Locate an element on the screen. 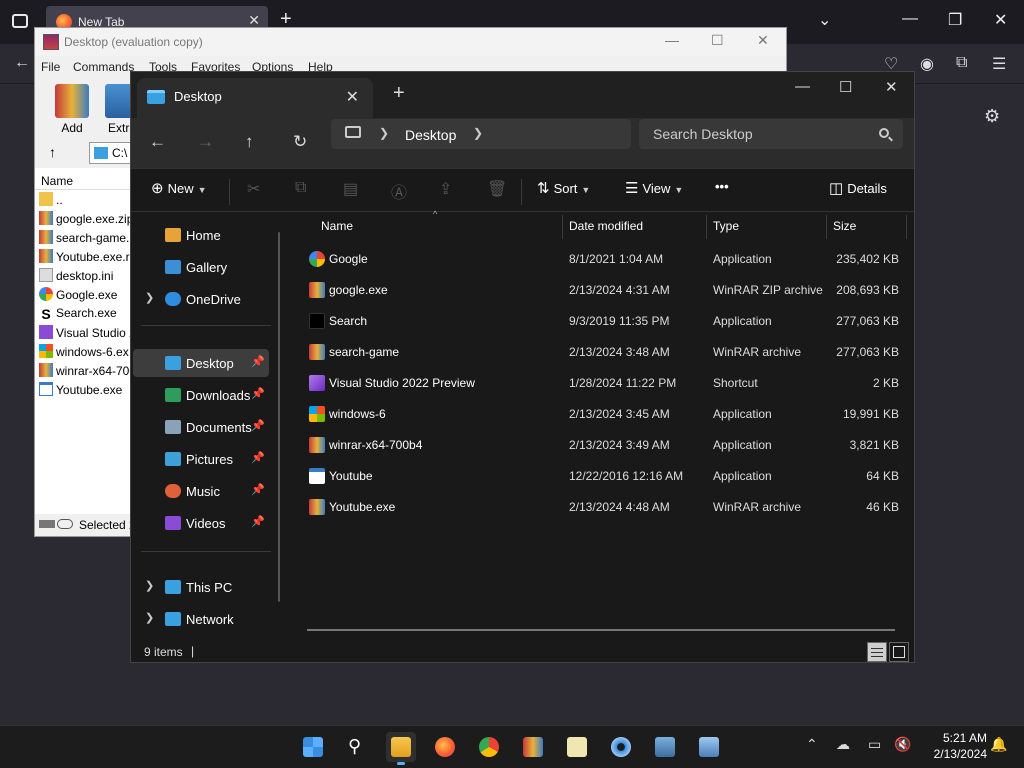  search-button: ⚲ is located at coordinates (357, 747).